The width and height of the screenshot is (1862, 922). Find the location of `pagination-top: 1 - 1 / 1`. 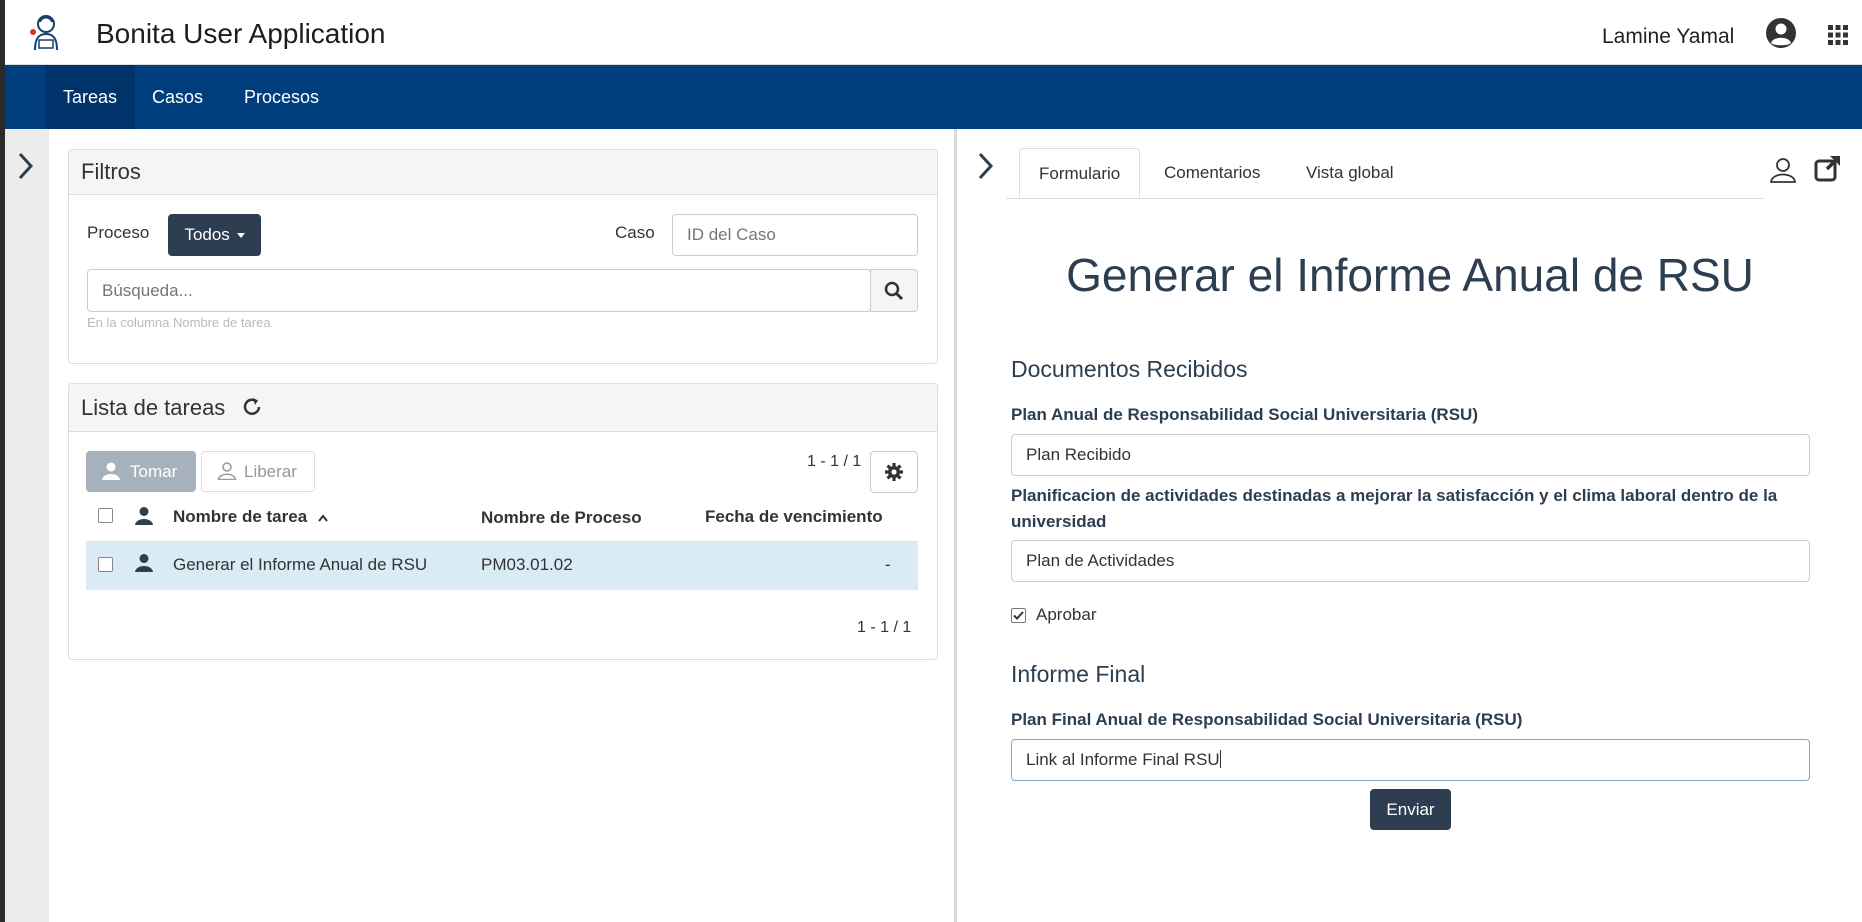

pagination-top: 1 - 1 / 1 is located at coordinates (834, 461).